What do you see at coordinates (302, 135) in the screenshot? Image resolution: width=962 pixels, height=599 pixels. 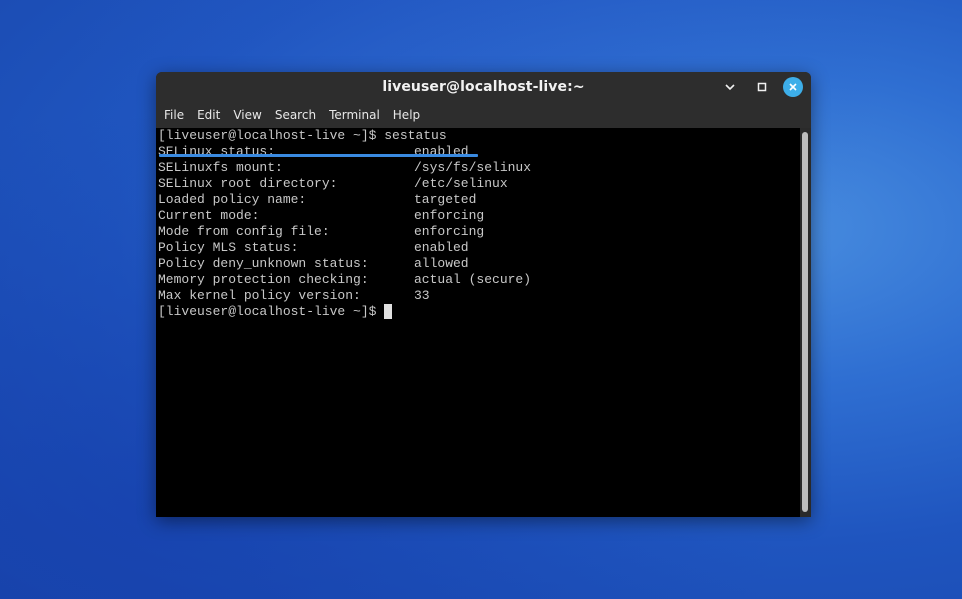 I see `command-line: [liveuser@localhost-live ~]$ sestatus` at bounding box center [302, 135].